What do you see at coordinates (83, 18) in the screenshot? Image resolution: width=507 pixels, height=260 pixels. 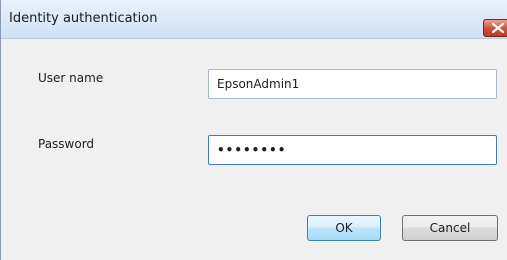 I see `dialog-title: Identity authentication` at bounding box center [83, 18].